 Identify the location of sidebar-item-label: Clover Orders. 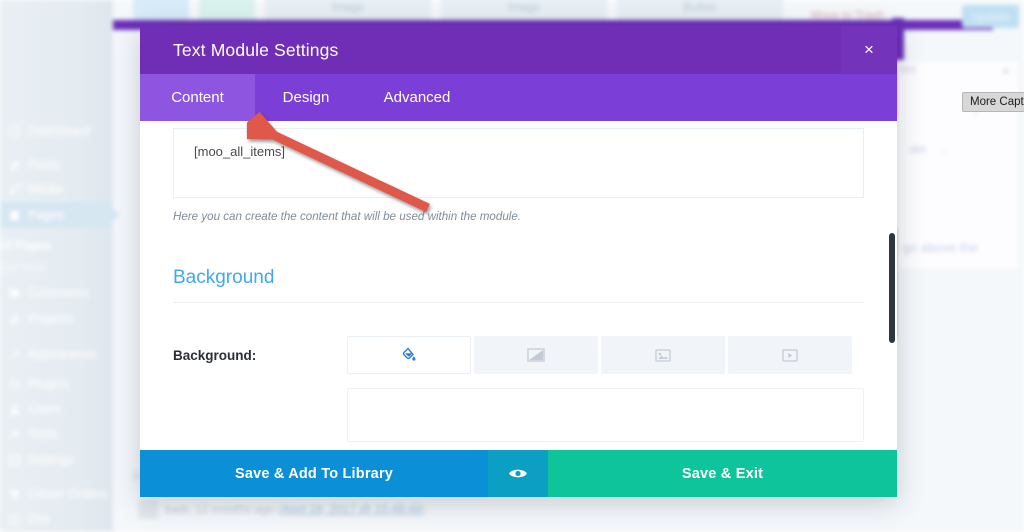
(68, 494).